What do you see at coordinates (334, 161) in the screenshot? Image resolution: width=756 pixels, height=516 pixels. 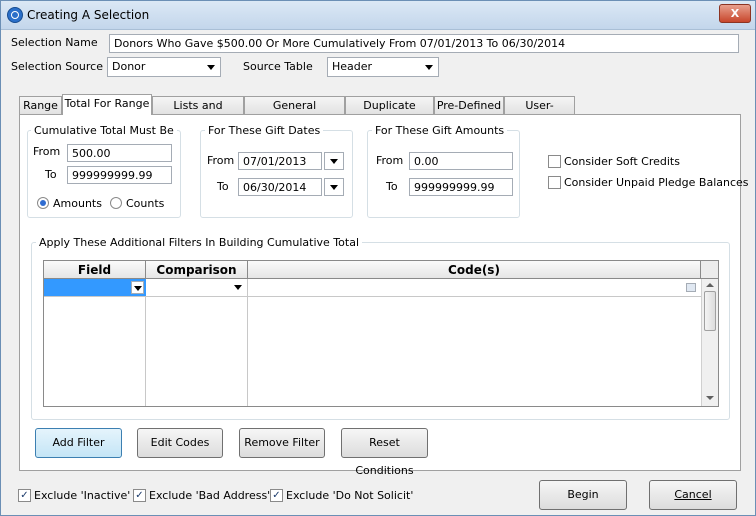 I see `date-picker-from-button` at bounding box center [334, 161].